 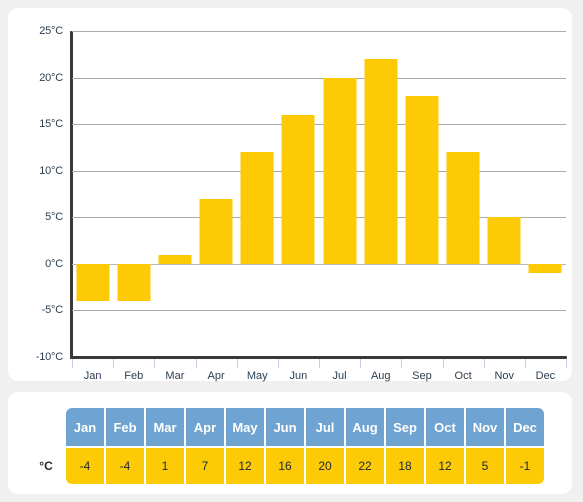 I want to click on table-cell-dec: -1, so click(x=525, y=466).